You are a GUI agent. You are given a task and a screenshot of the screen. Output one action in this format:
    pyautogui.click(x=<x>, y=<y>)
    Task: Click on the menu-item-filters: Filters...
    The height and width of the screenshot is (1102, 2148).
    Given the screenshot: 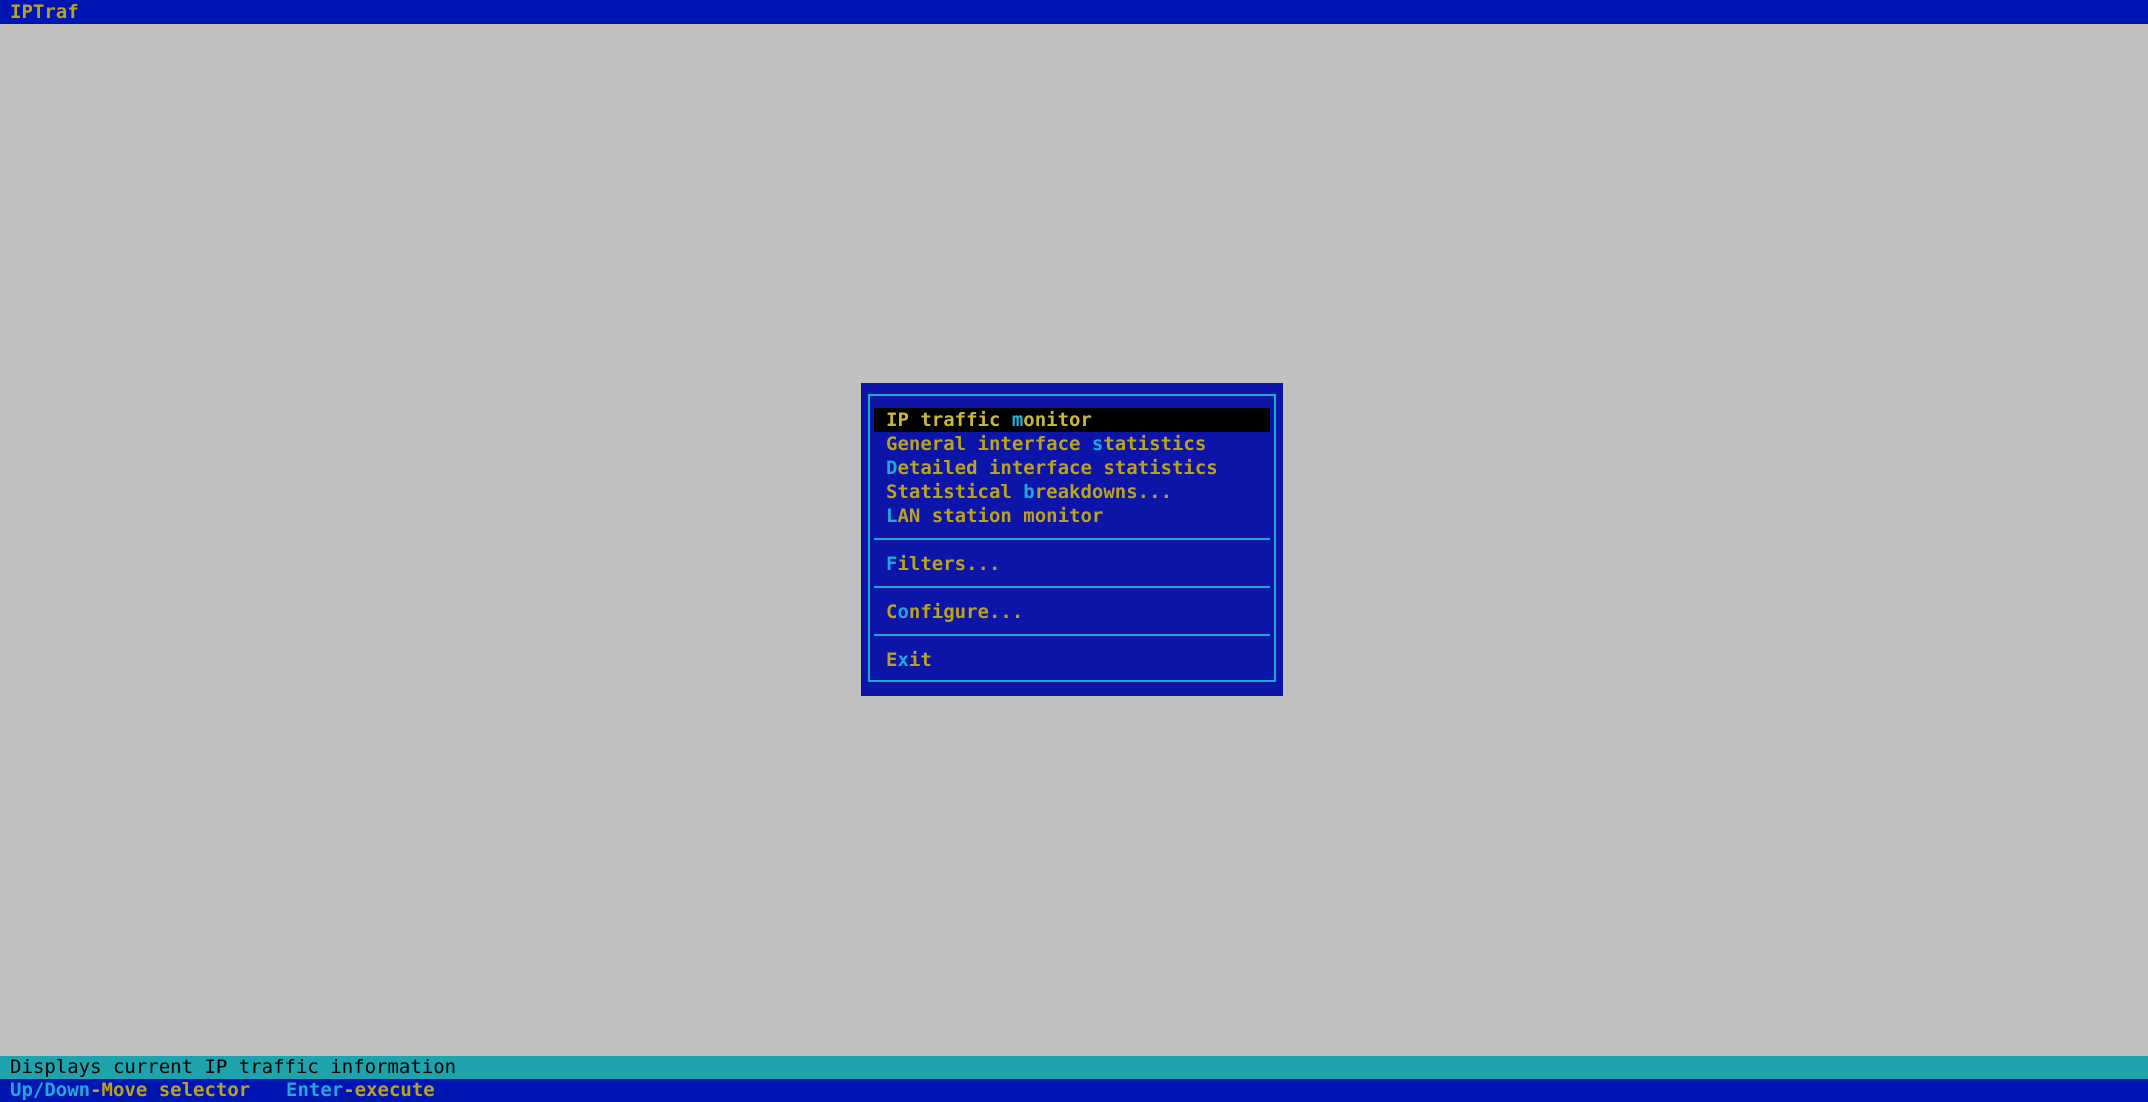 What is the action you would take?
    pyautogui.click(x=1072, y=564)
    